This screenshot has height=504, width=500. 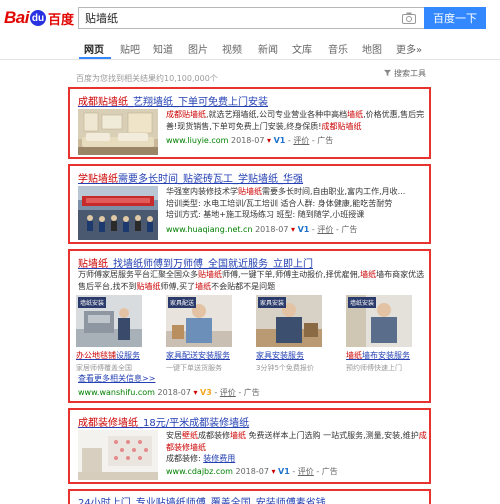 What do you see at coordinates (190, 435) in the screenshot?
I see `highlight-text: 壁纸` at bounding box center [190, 435].